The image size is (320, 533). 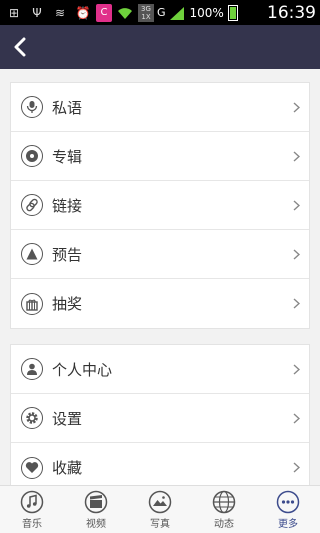 What do you see at coordinates (32, 107) in the screenshot?
I see `microphone-icon` at bounding box center [32, 107].